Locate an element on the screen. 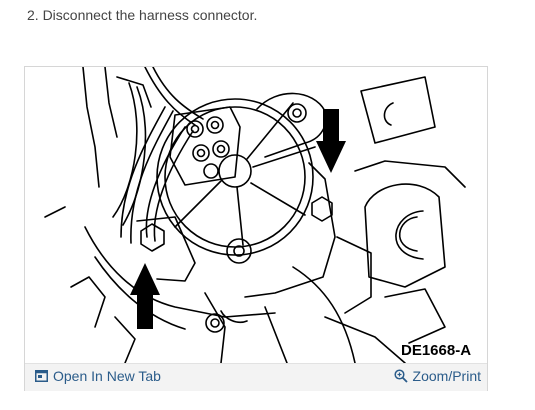 This screenshot has height=410, width=535. arrow-down-icon is located at coordinates (331, 141).